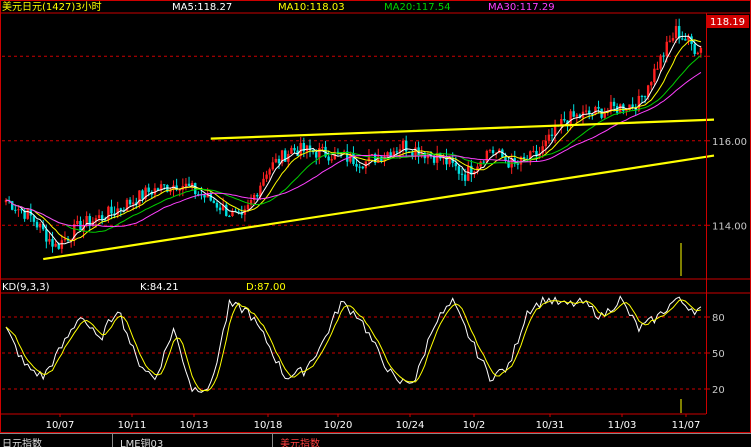 This screenshot has height=447, width=751. Describe the element at coordinates (729, 142) in the screenshot. I see `y-tick-116: 116.00` at that location.